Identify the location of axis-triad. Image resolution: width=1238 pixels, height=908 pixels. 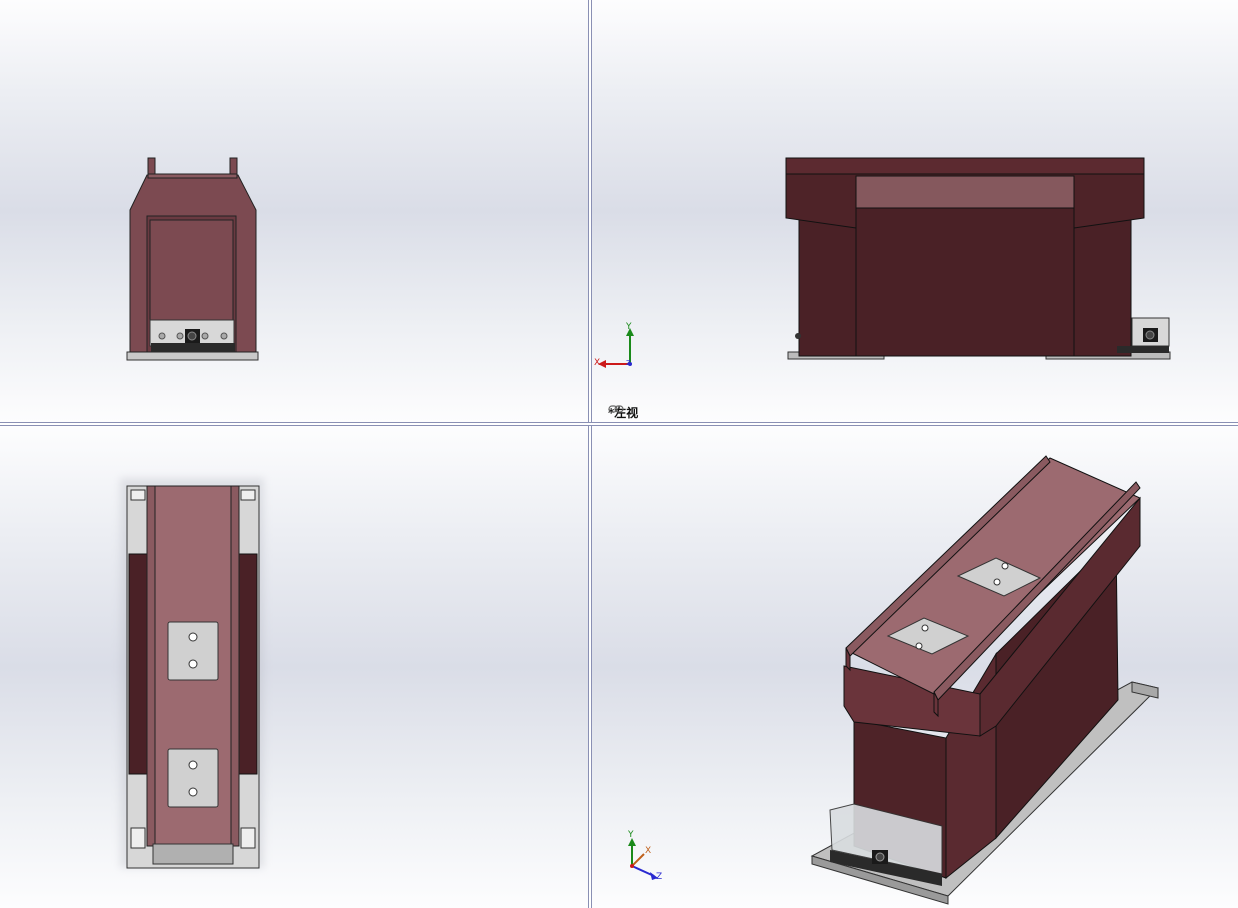
(643, 859).